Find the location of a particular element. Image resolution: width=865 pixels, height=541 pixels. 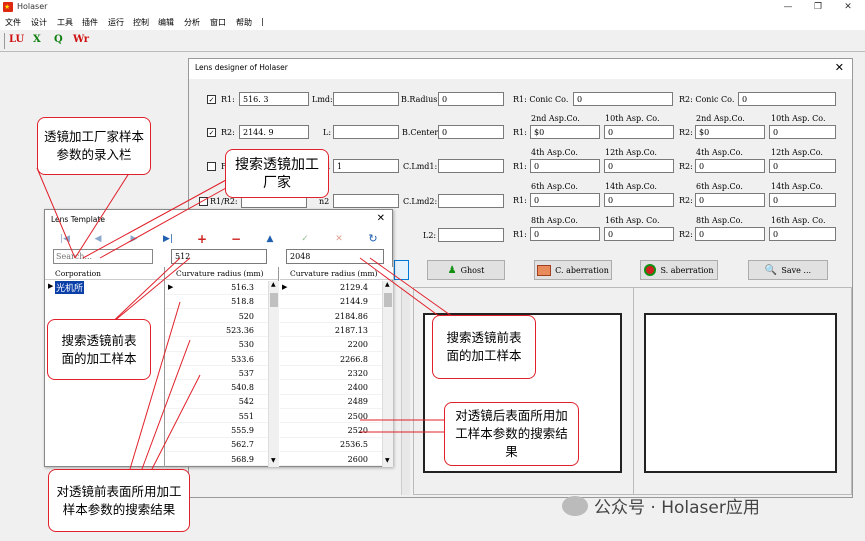

wr-button: Wr is located at coordinates (81, 39).